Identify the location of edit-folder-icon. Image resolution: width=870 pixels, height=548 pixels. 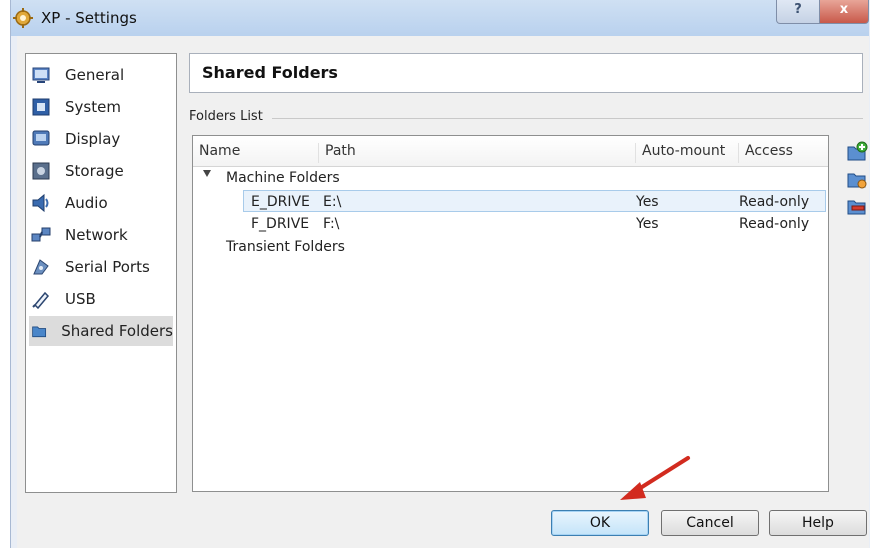
(857, 181).